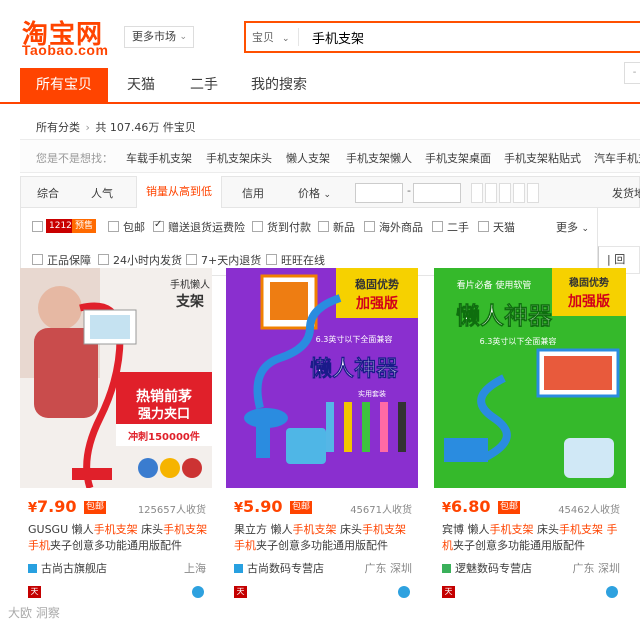  I want to click on shop-name: 逻魅数码专营店, so click(493, 568).